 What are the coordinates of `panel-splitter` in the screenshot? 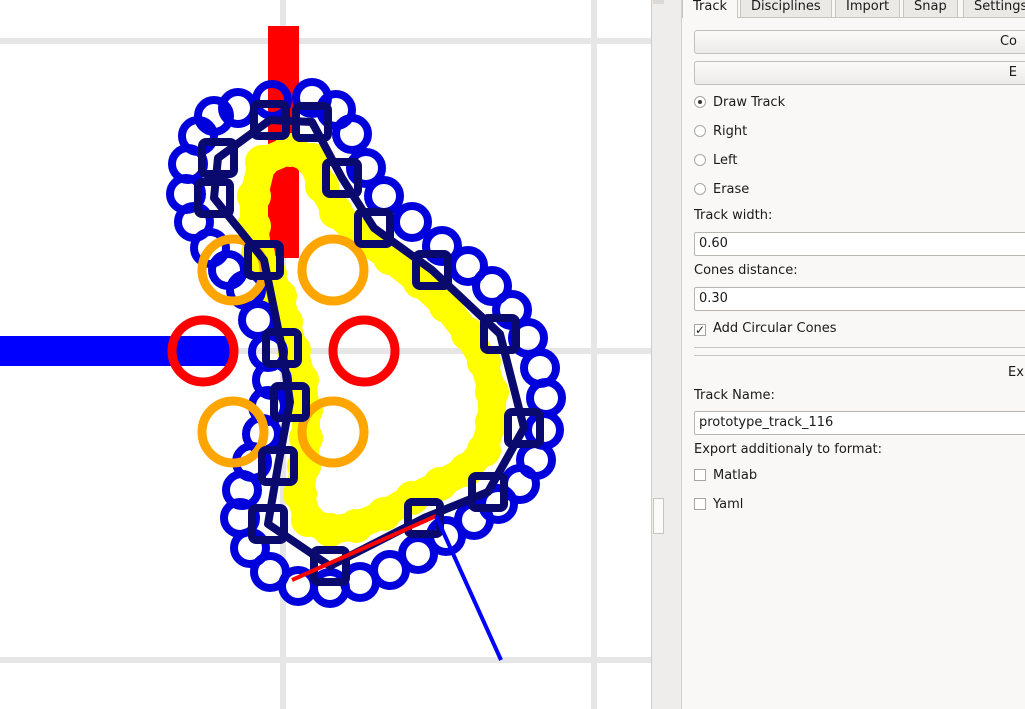 It's located at (673, 354).